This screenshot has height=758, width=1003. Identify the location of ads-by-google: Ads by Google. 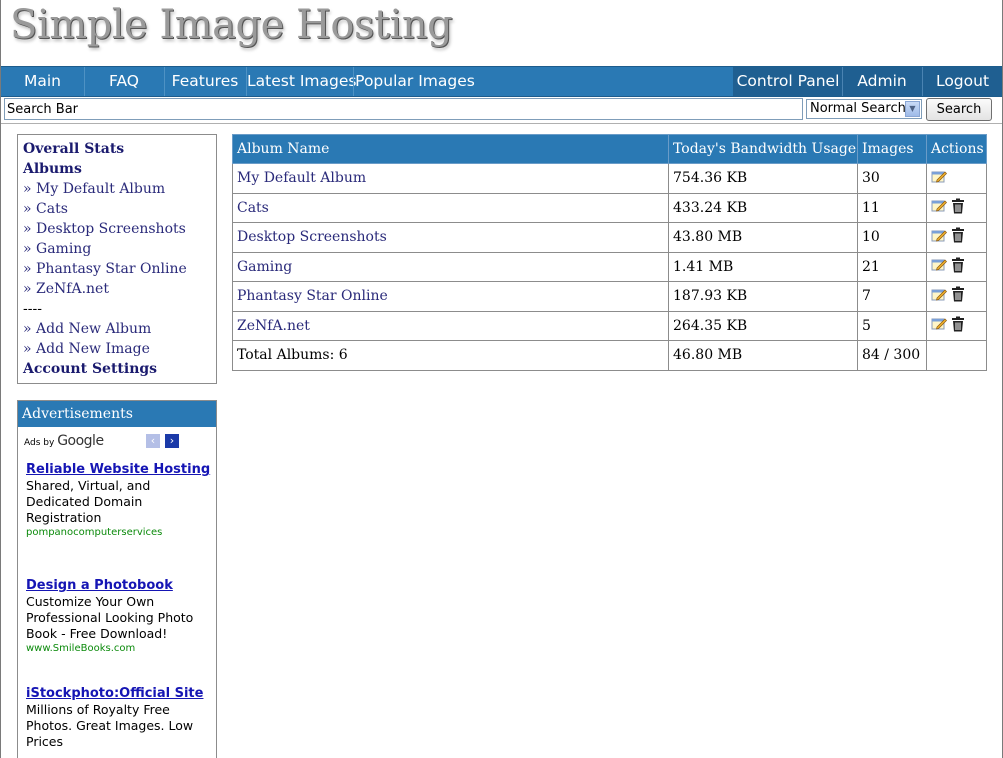
(64, 441).